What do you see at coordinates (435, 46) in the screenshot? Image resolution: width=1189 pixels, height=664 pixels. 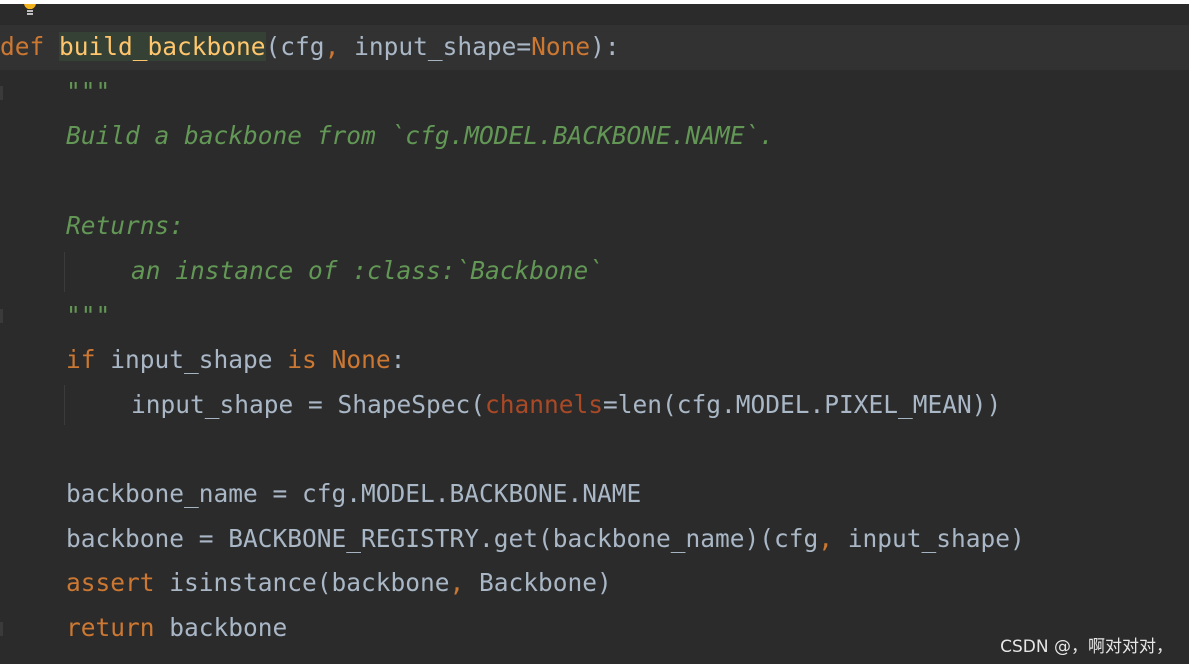 I see `args-rest: input_shape=` at bounding box center [435, 46].